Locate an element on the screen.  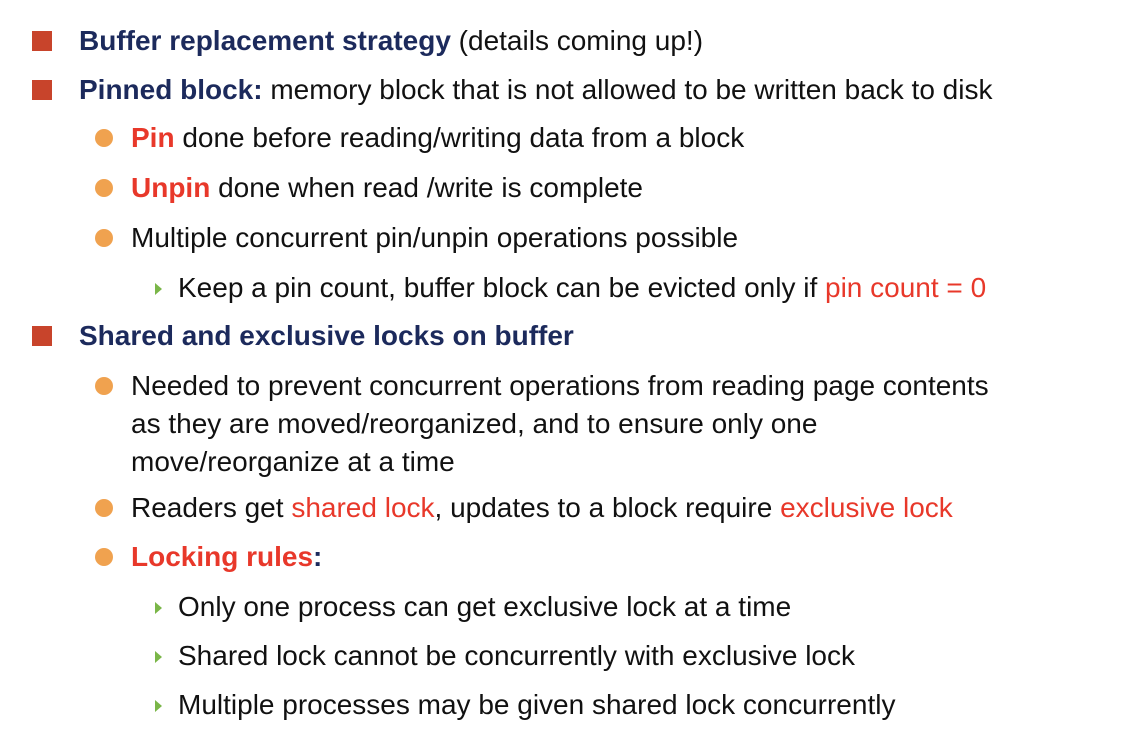
sub-bullet-line: move/reorganize at a time is located at coordinates (293, 461).